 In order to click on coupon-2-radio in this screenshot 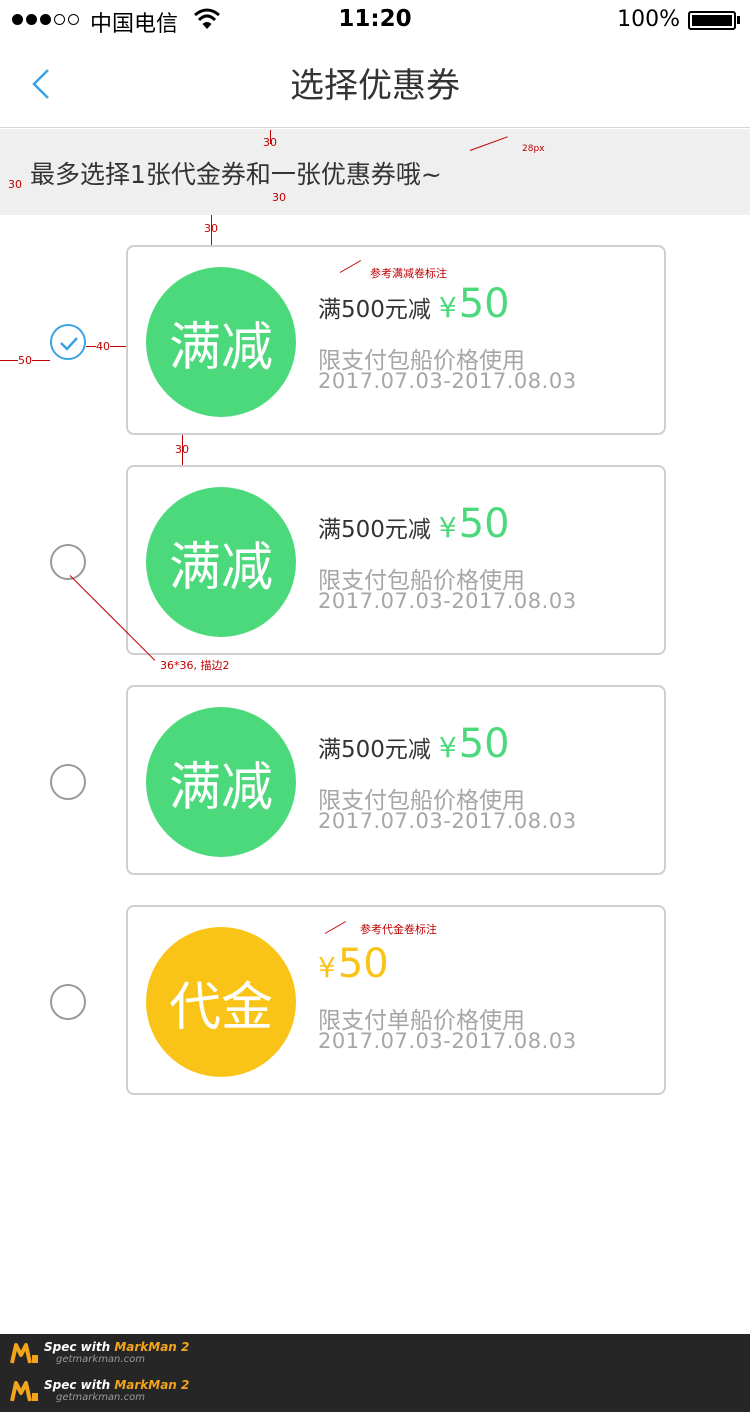, I will do `click(68, 562)`.